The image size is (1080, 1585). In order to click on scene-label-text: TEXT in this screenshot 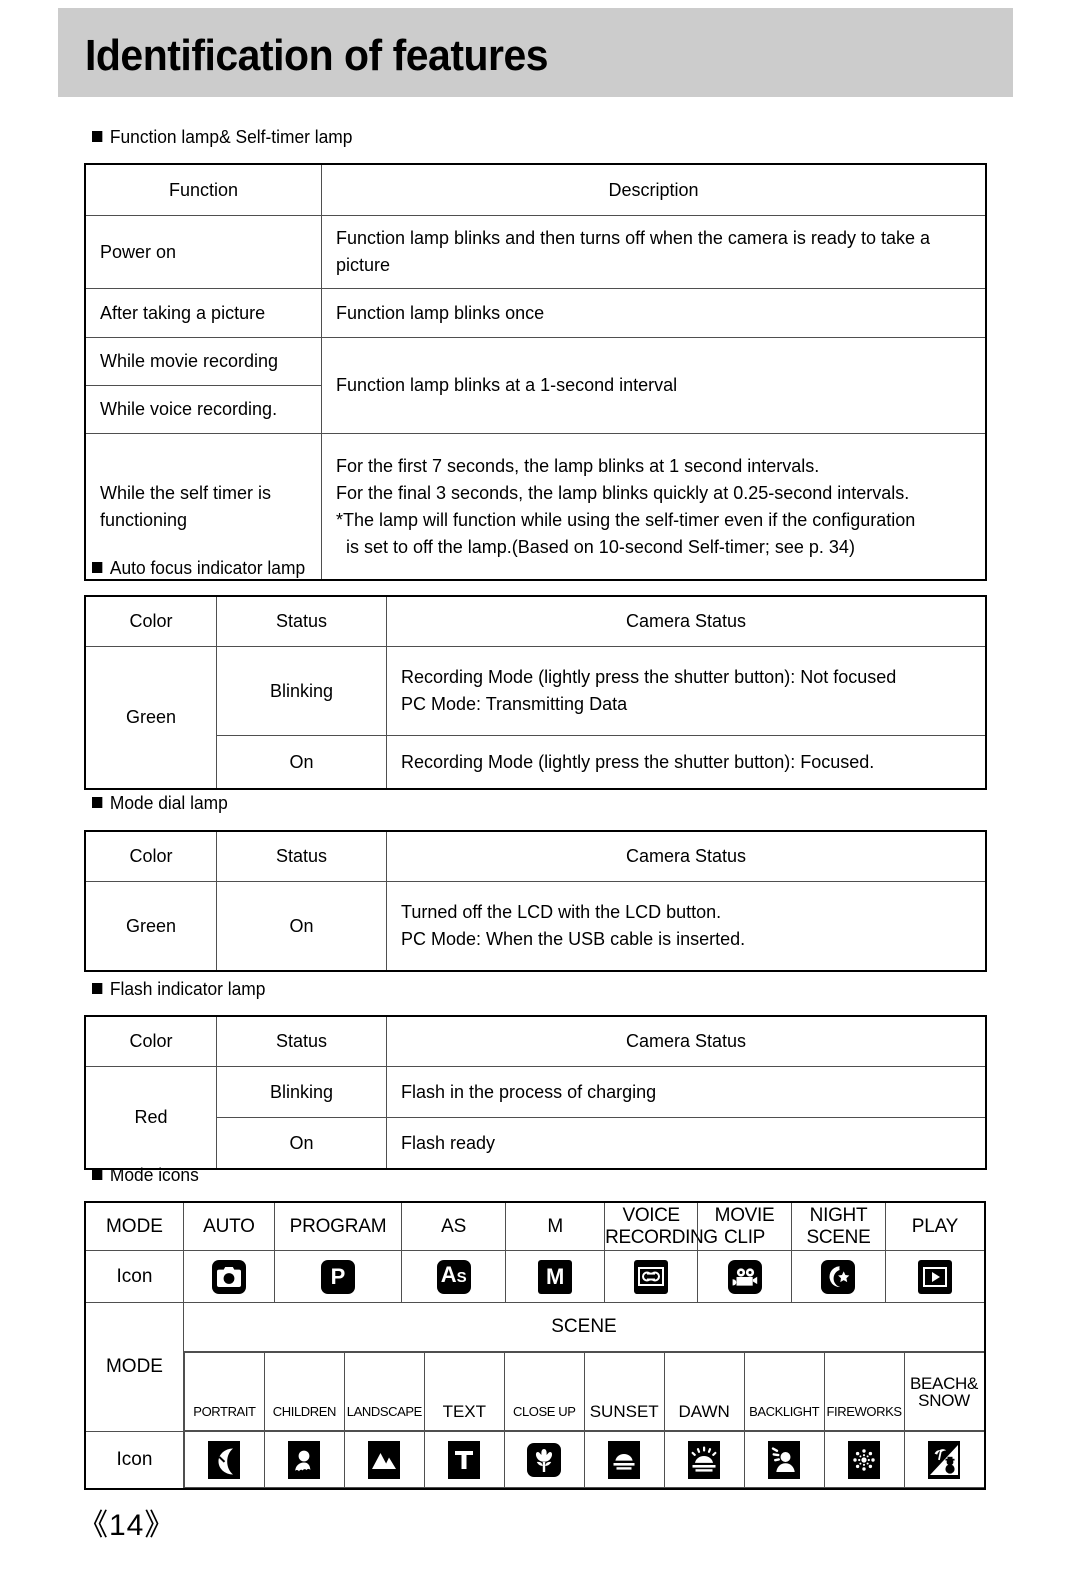, I will do `click(464, 1391)`.